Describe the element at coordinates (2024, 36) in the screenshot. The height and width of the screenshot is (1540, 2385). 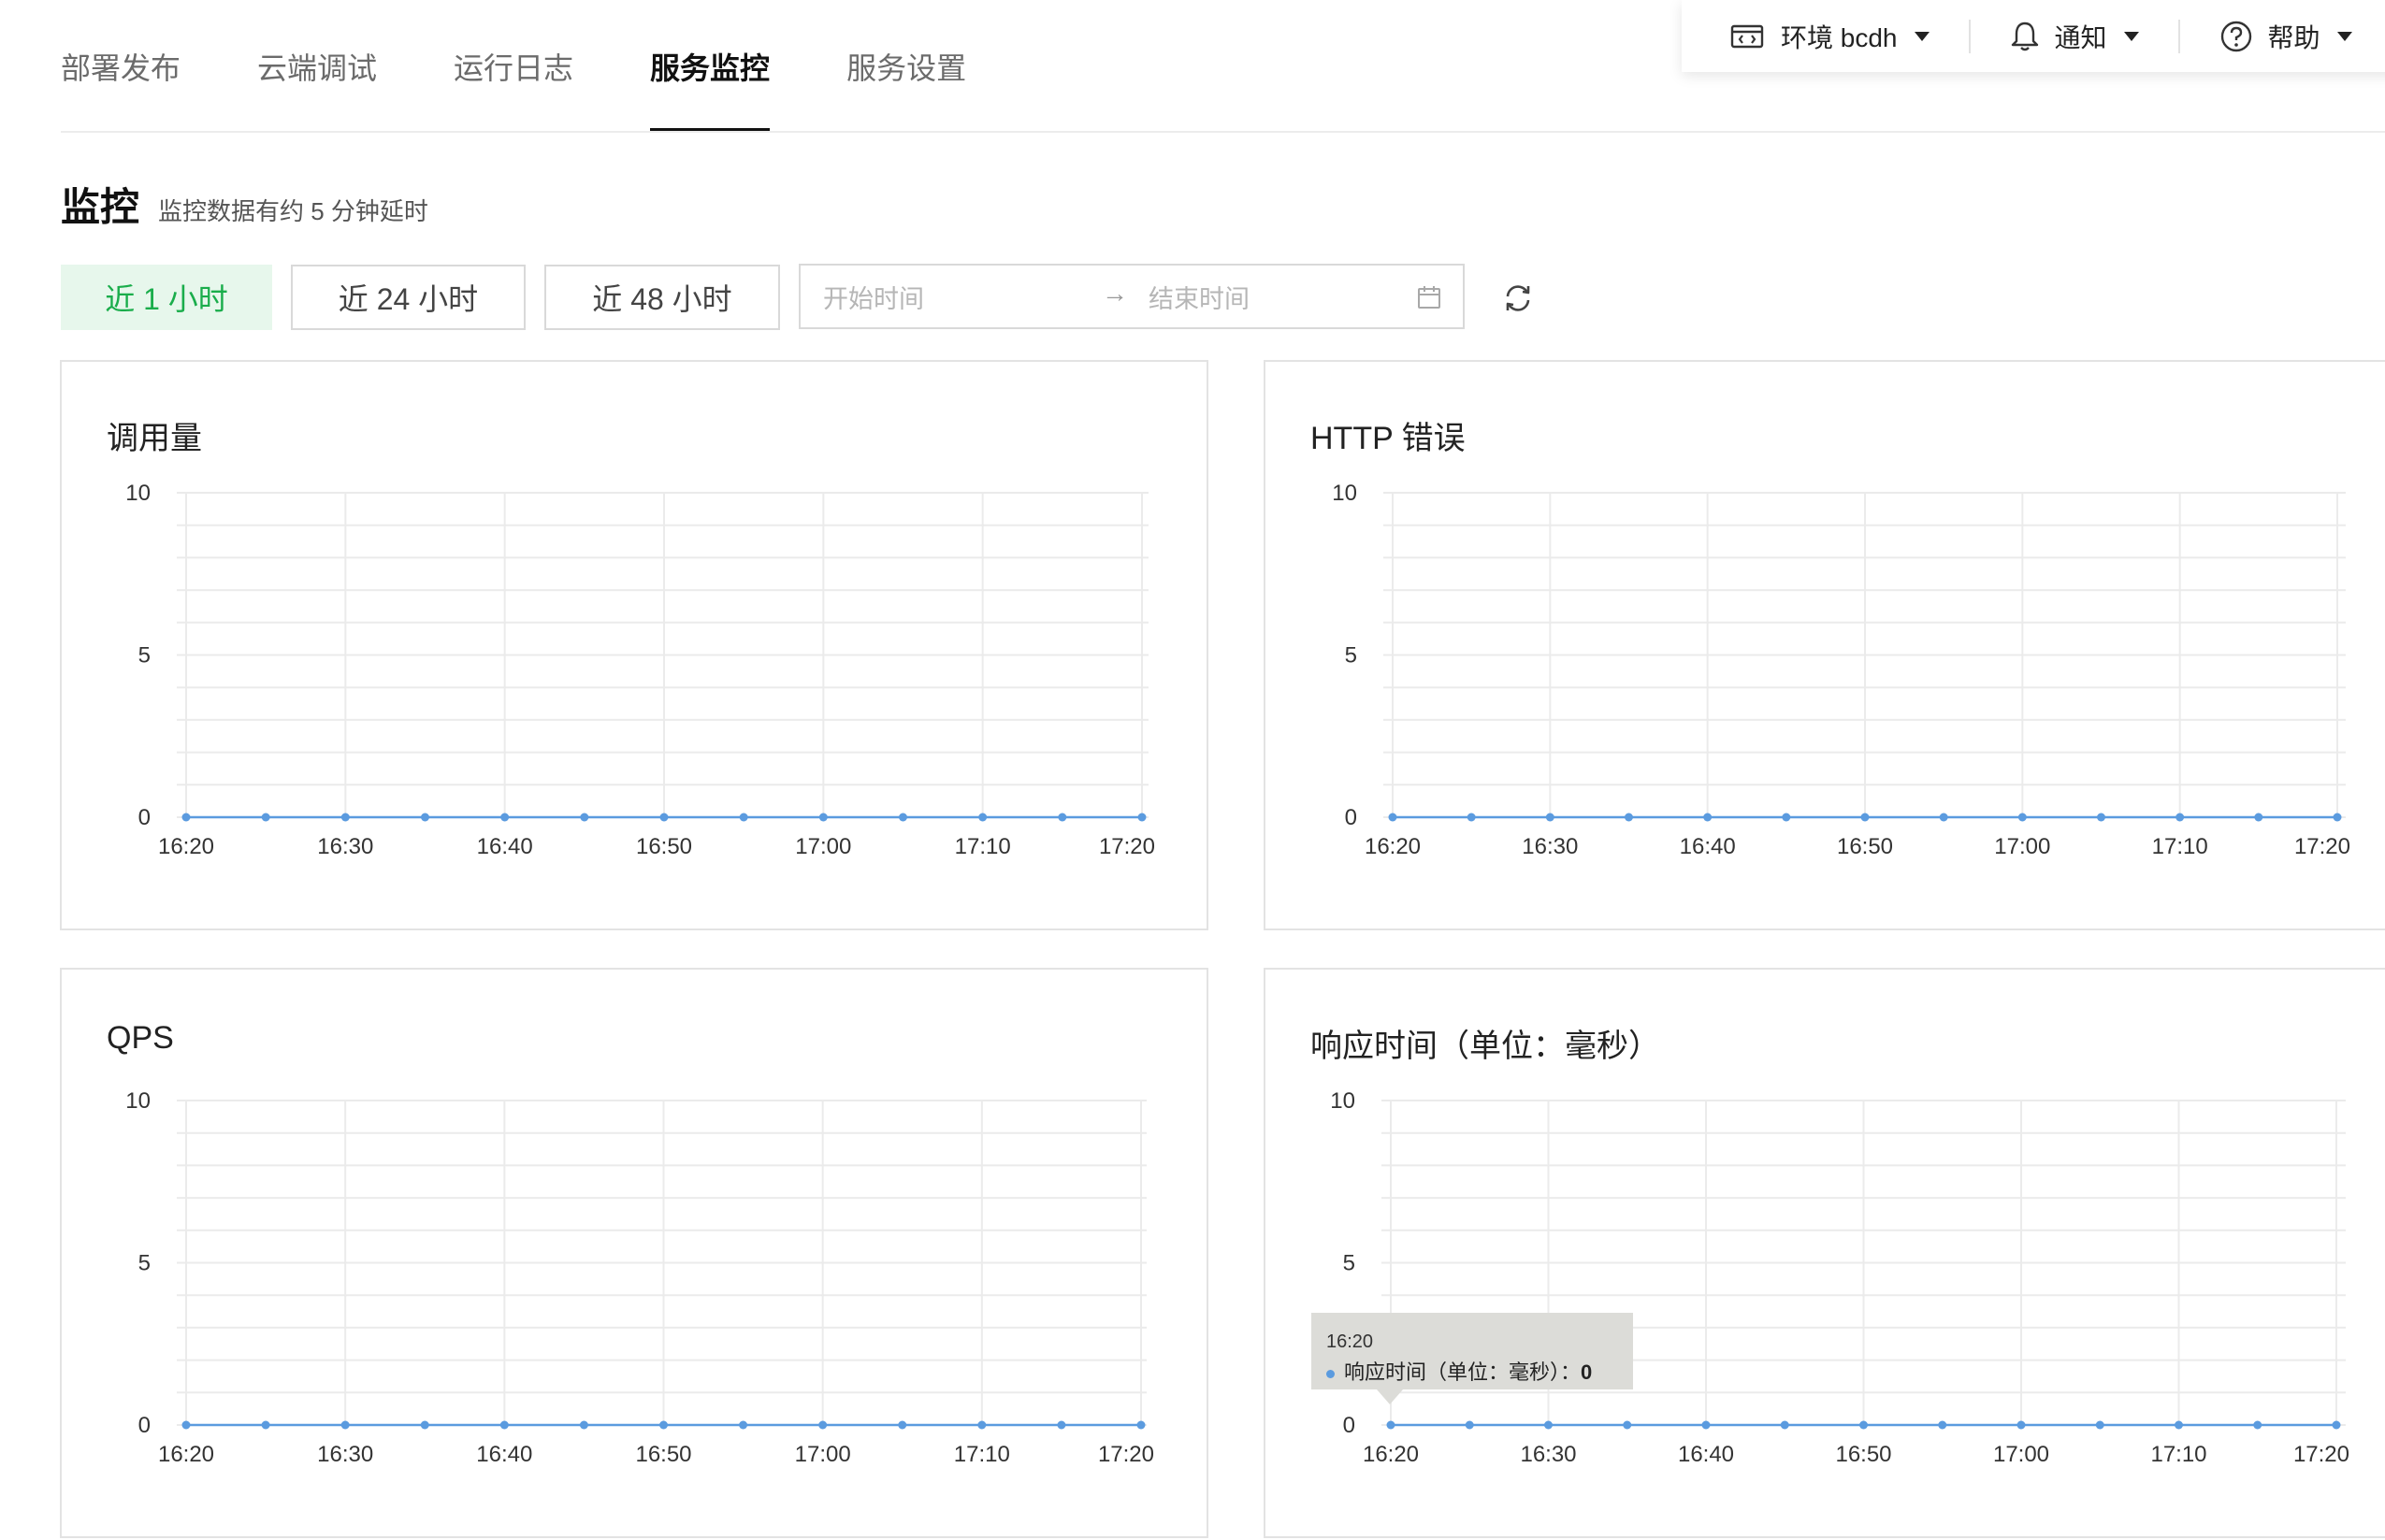
I see `bell-icon` at that location.